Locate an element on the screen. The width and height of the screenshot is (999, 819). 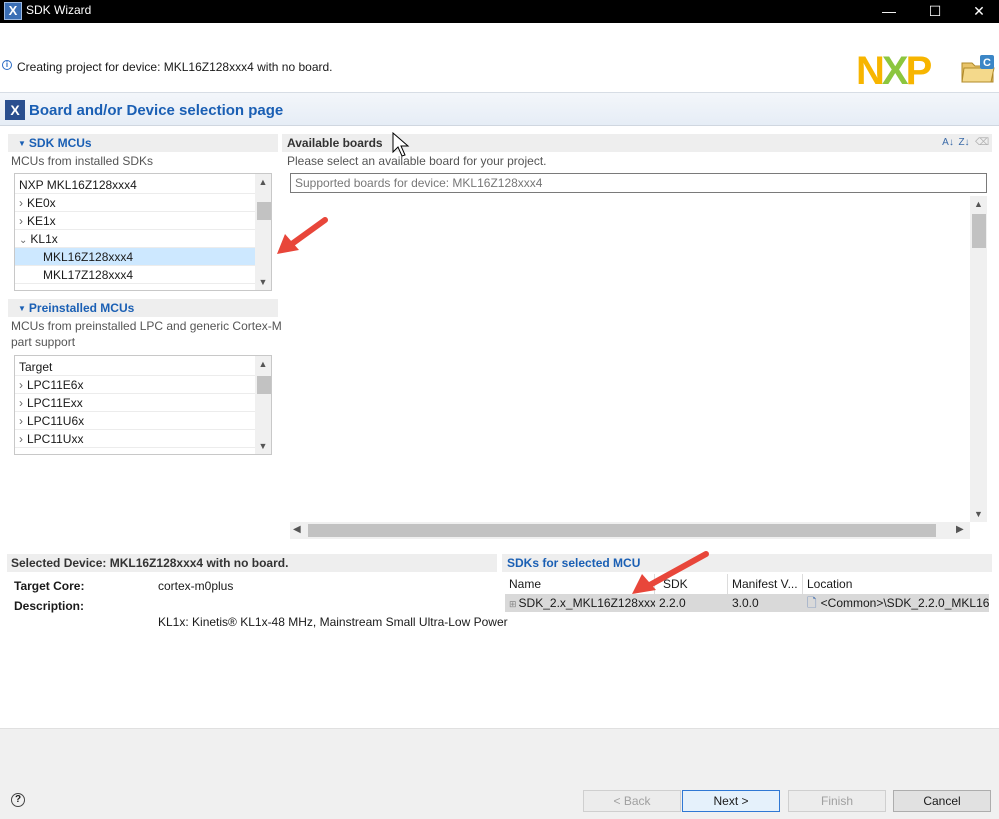
preinstalled-scrollbar: ▲ ▼ is located at coordinates (263, 405).